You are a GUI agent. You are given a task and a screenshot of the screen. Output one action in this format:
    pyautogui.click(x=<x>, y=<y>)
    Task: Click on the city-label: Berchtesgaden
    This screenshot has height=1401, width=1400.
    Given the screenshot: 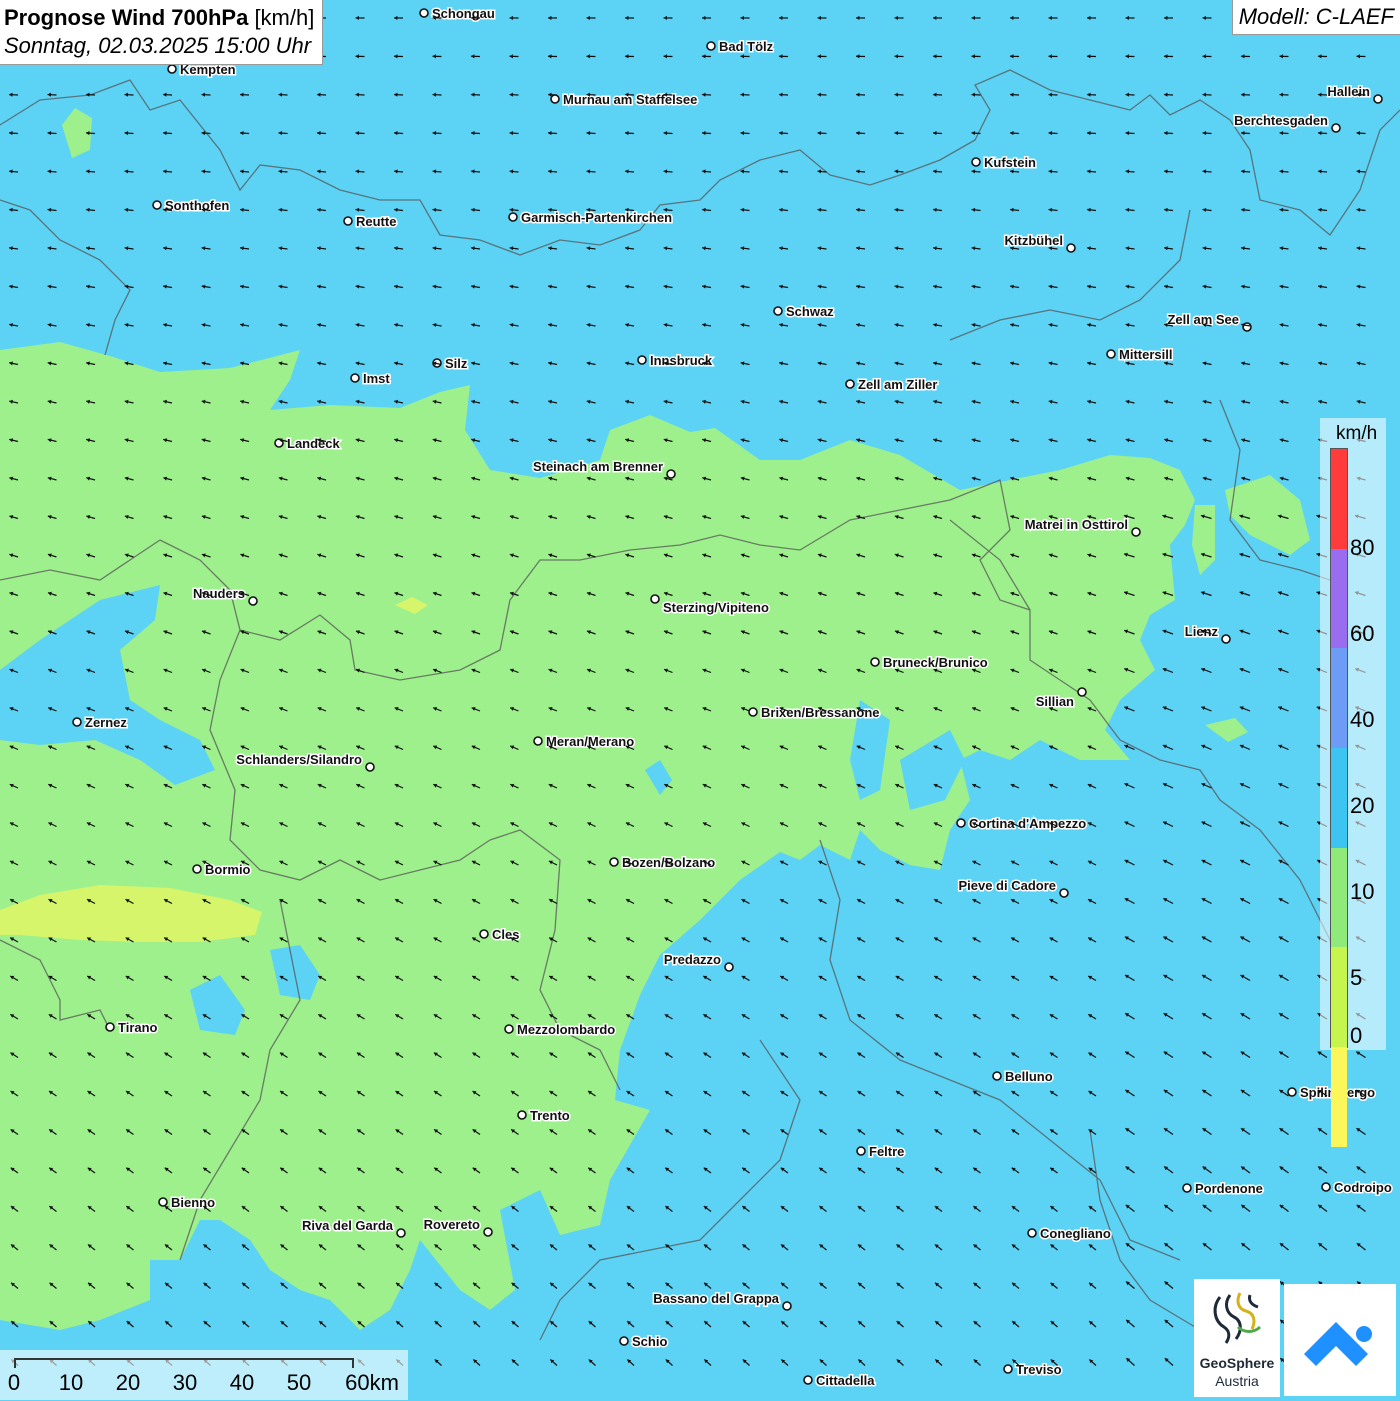 What is the action you would take?
    pyautogui.click(x=1281, y=120)
    